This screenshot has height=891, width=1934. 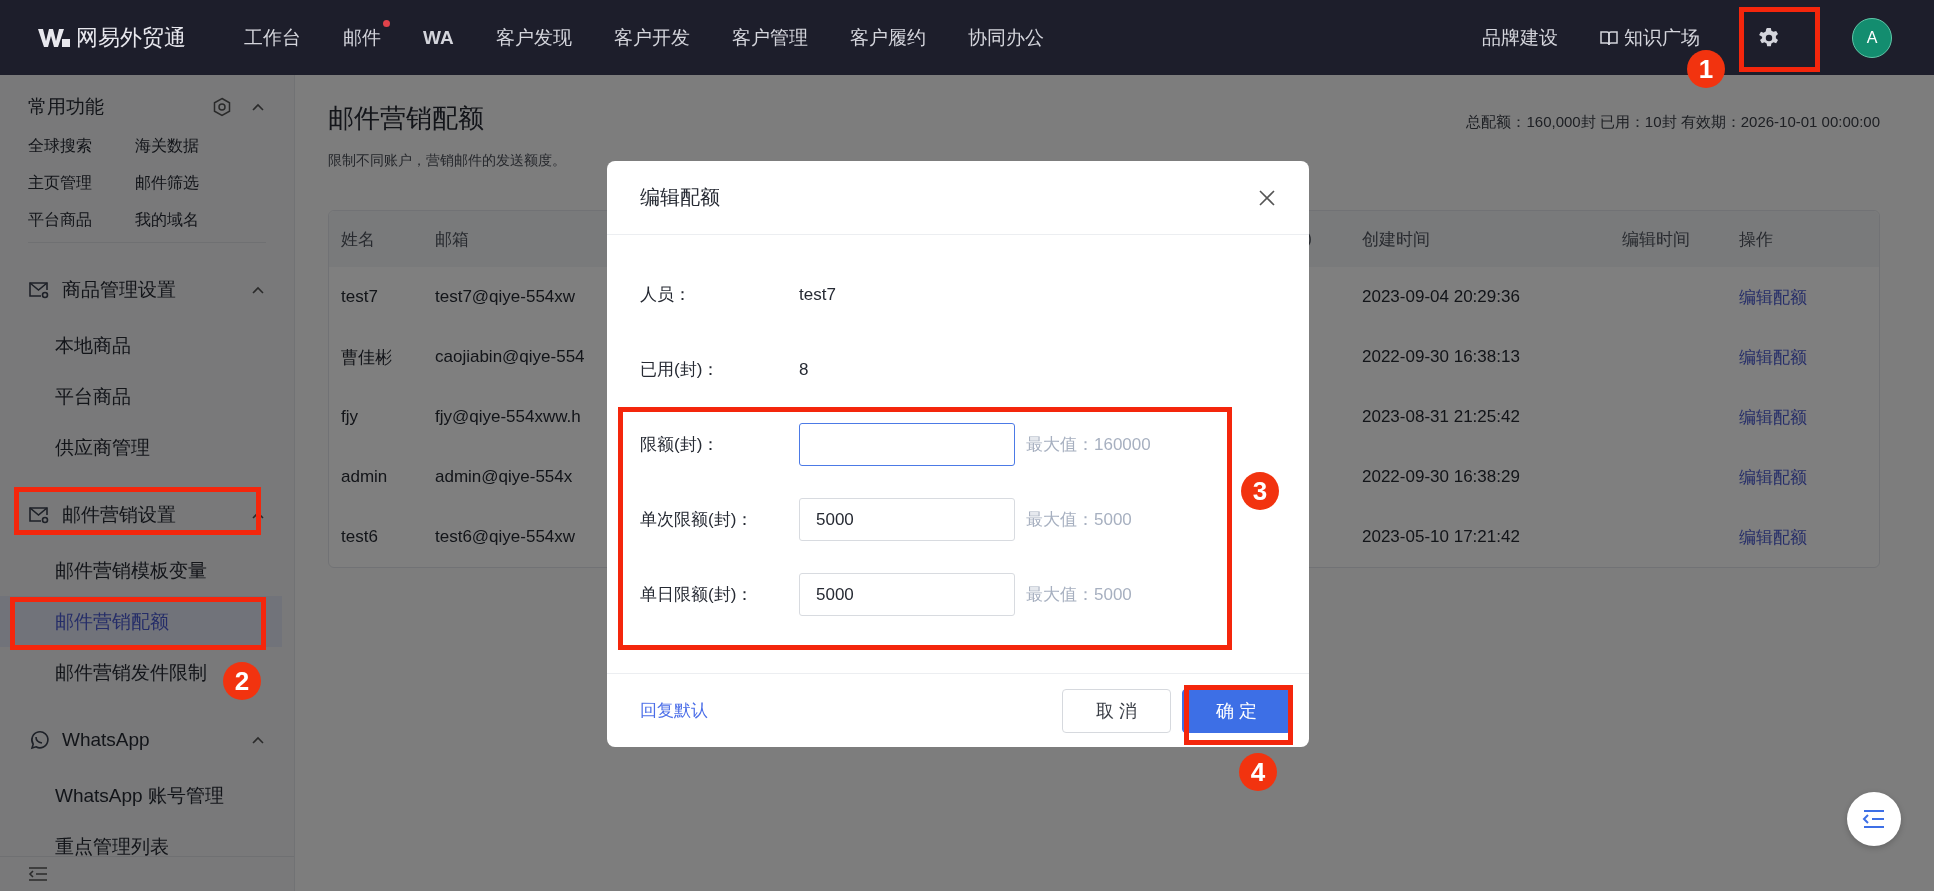 I want to click on menu-group-title: WhatsApp, so click(x=150, y=740).